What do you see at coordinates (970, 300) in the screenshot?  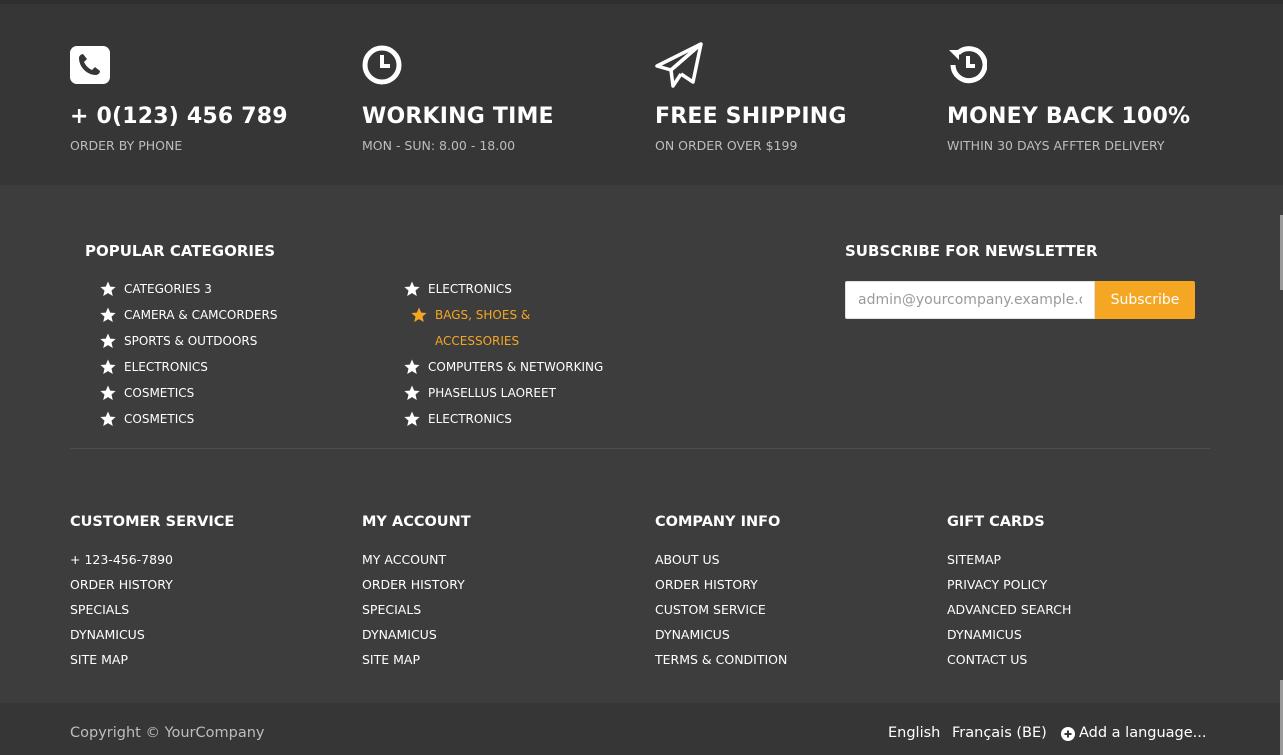 I see `newsletter-email-input` at bounding box center [970, 300].